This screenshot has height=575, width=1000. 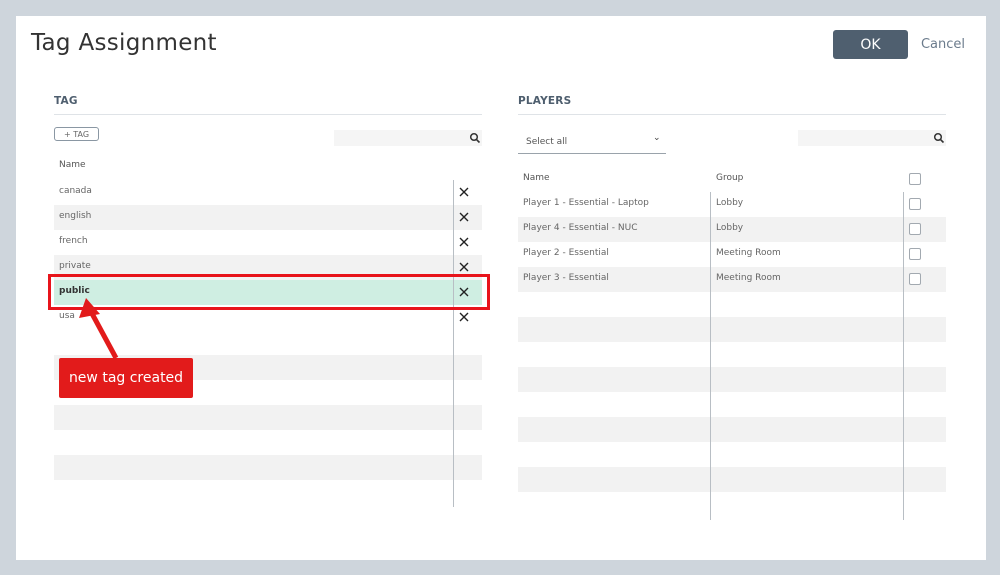 What do you see at coordinates (75, 266) in the screenshot?
I see `tag-label: private` at bounding box center [75, 266].